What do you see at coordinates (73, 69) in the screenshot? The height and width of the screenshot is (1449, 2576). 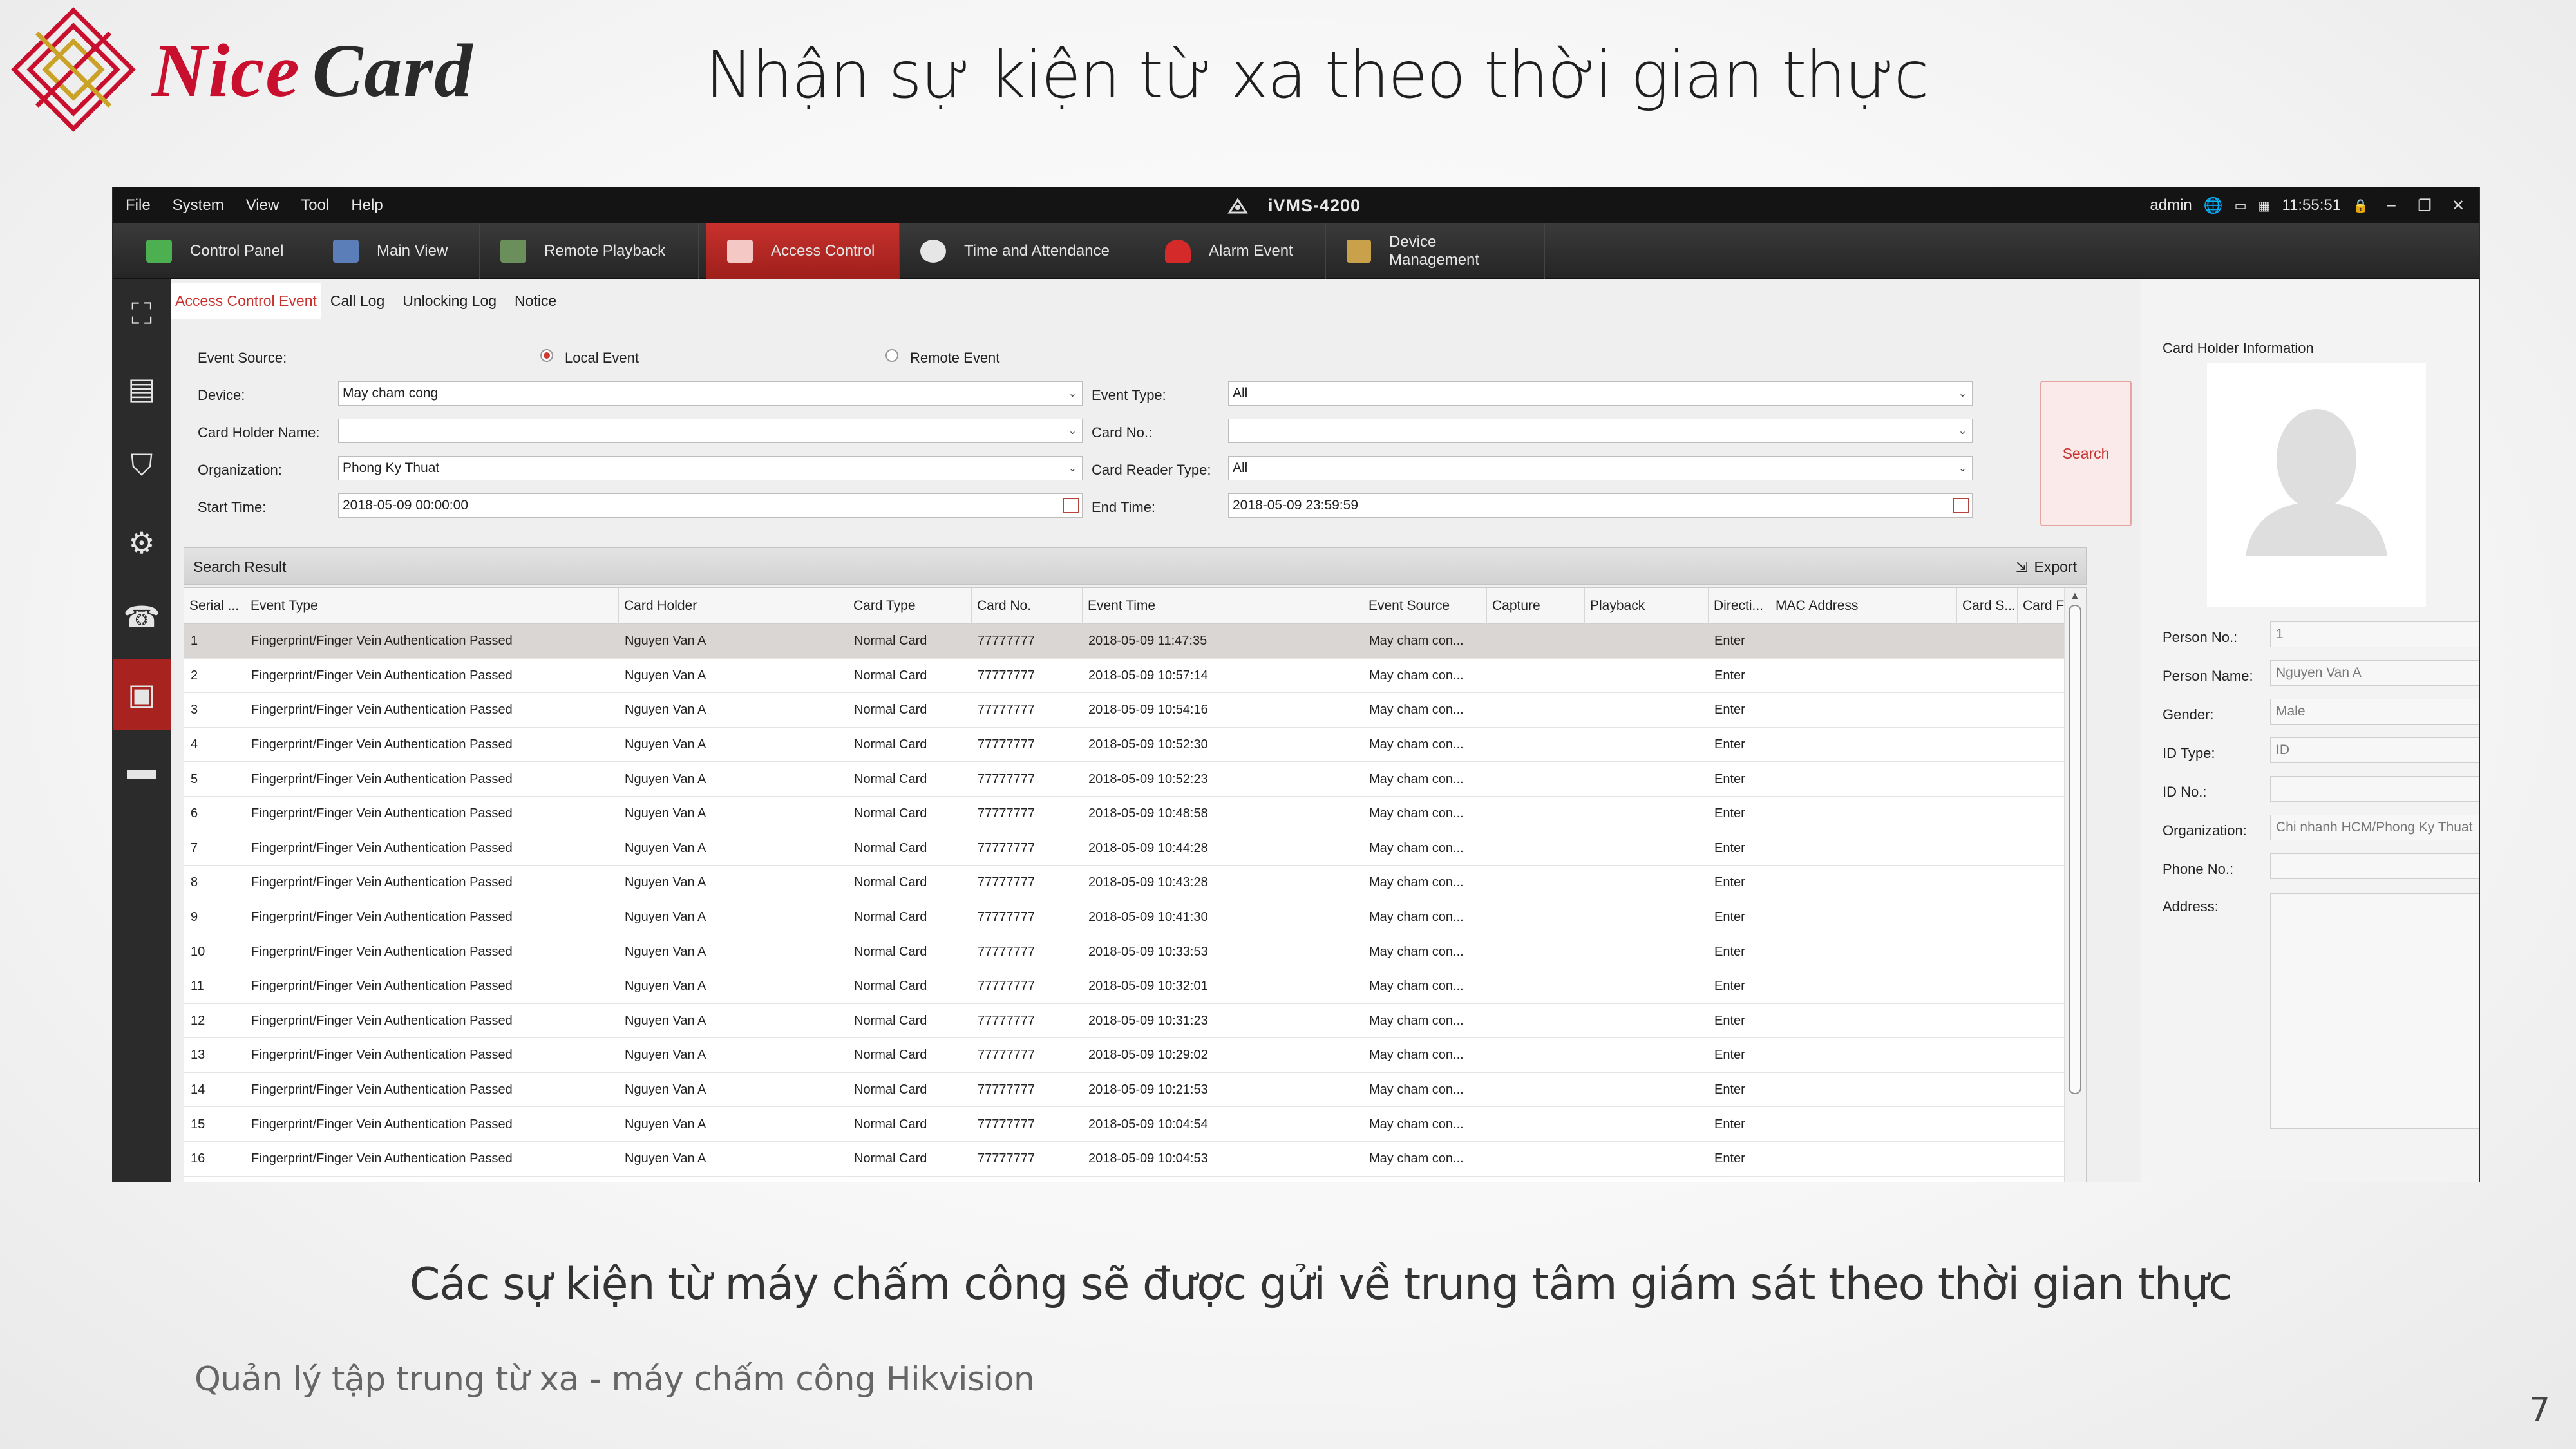 I see `nicecard-logo-mark-icon` at bounding box center [73, 69].